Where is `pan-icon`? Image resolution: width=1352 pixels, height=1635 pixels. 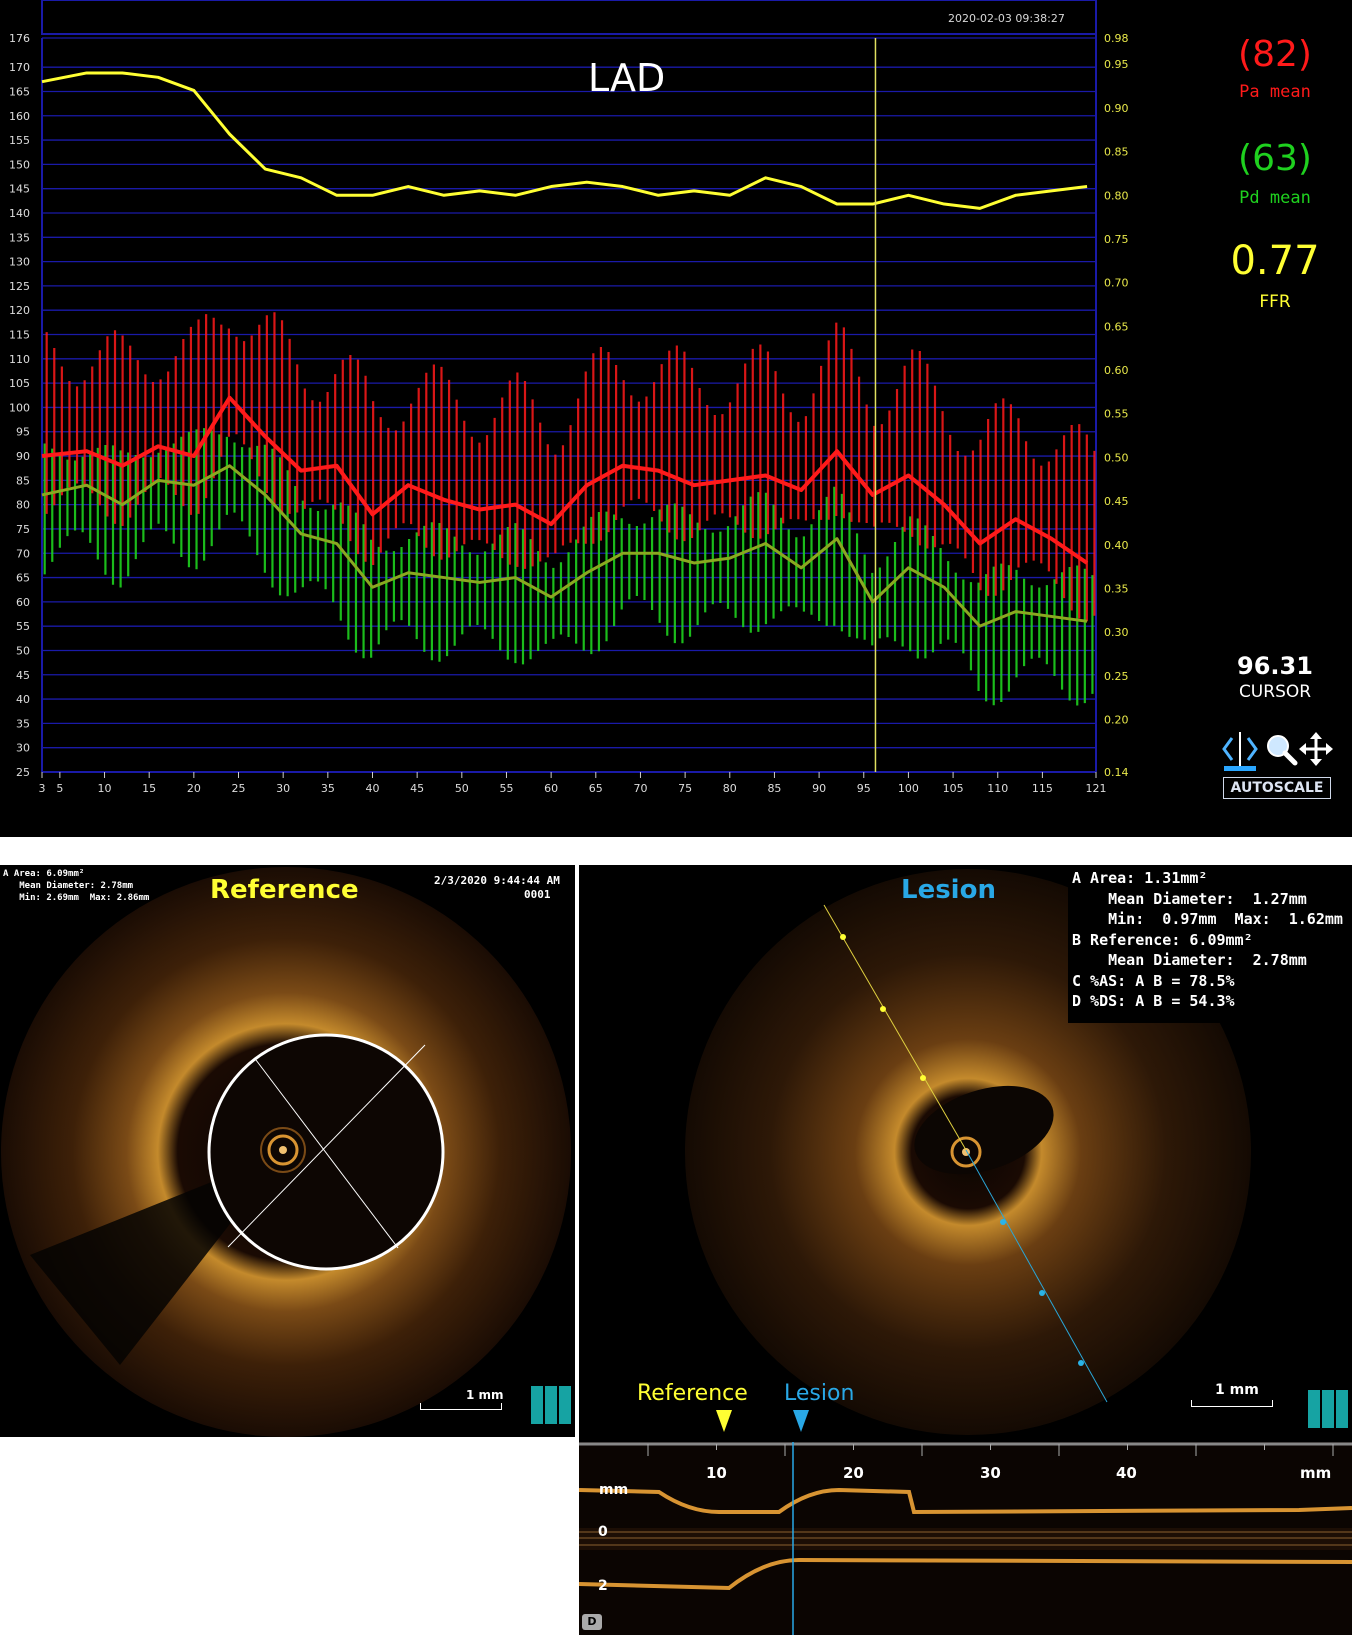 pan-icon is located at coordinates (1316, 749).